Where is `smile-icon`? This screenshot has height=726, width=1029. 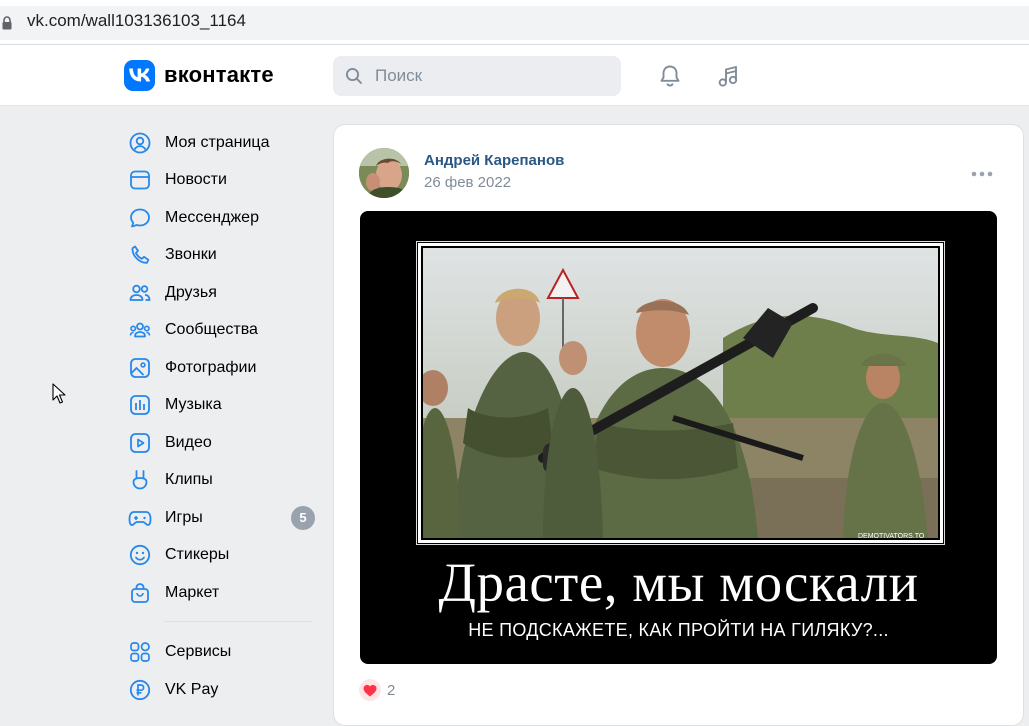 smile-icon is located at coordinates (140, 555).